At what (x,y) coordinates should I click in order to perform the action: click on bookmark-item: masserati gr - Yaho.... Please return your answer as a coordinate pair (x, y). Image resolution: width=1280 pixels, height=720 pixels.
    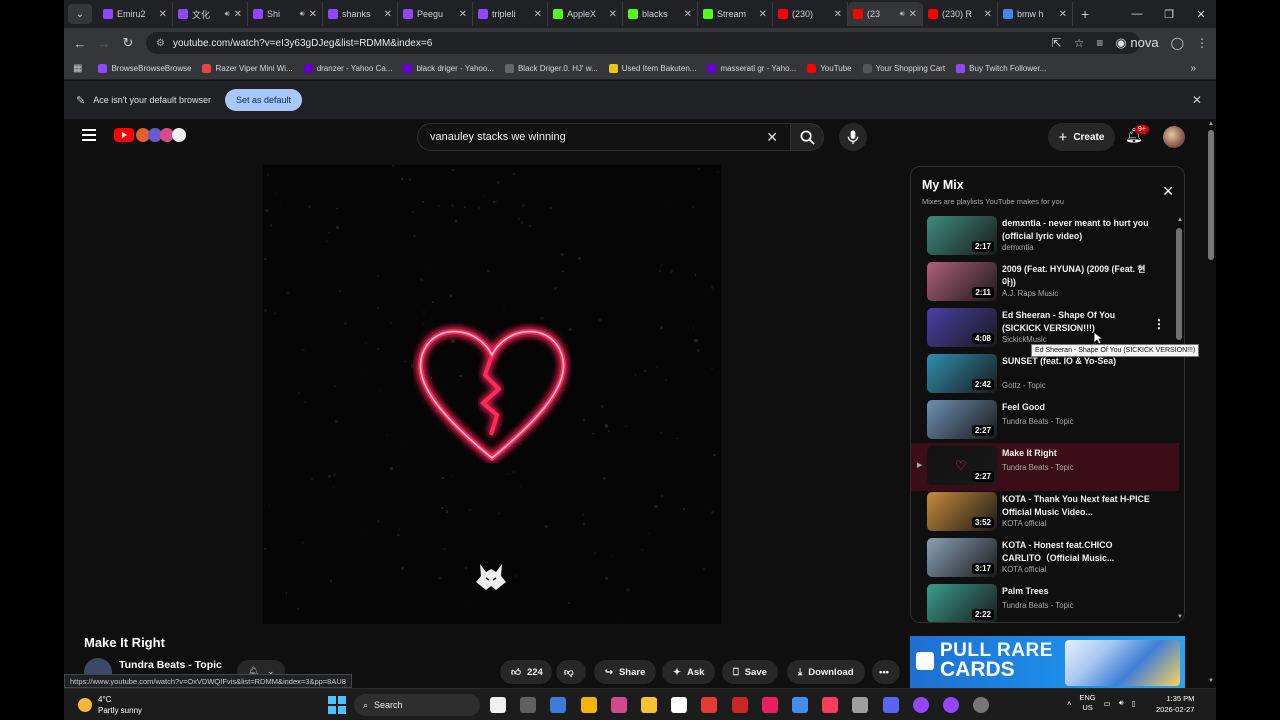
    Looking at the image, I should click on (751, 68).